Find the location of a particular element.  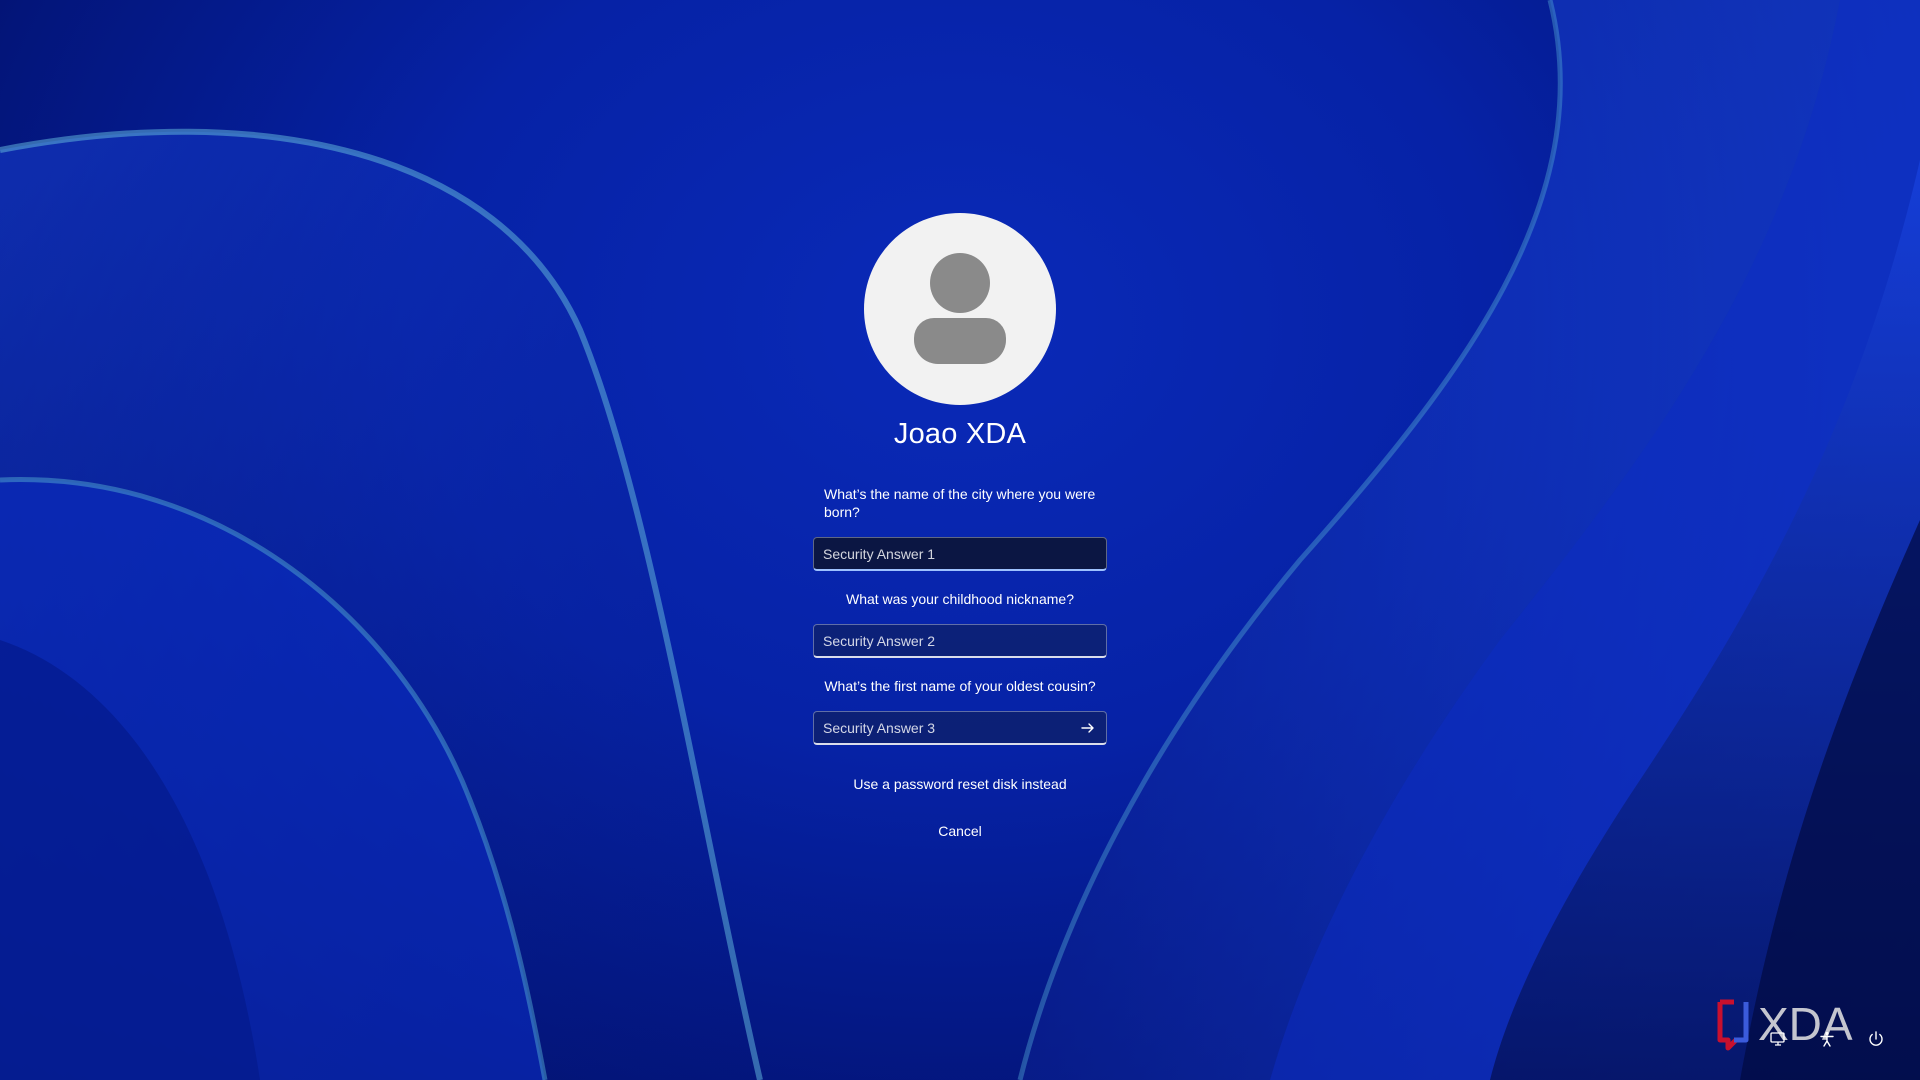

user-icon-body is located at coordinates (960, 341).